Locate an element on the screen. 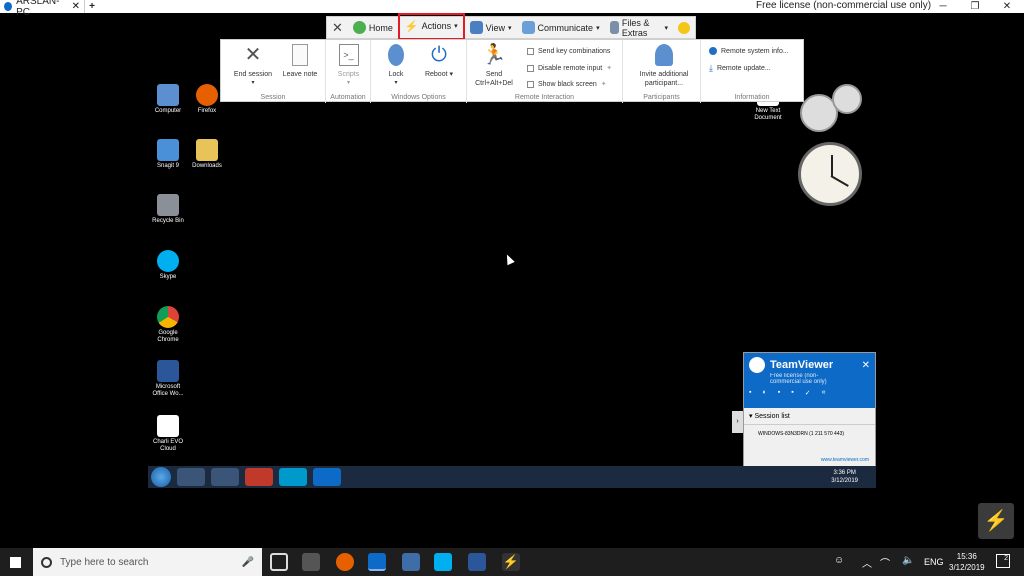  monitor-icon is located at coordinates (476, 27).